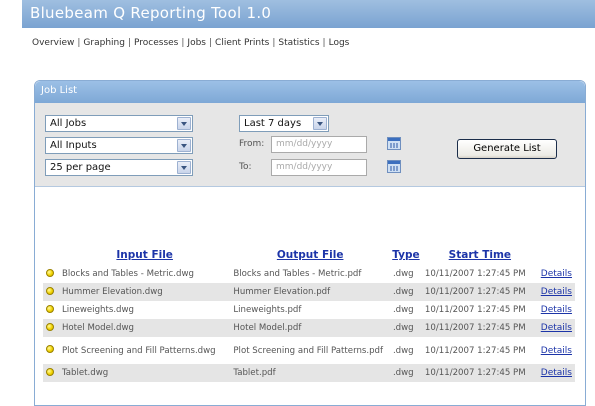 The height and width of the screenshot is (406, 595). What do you see at coordinates (73, 145) in the screenshot?
I see `inputs-value: All Inputs` at bounding box center [73, 145].